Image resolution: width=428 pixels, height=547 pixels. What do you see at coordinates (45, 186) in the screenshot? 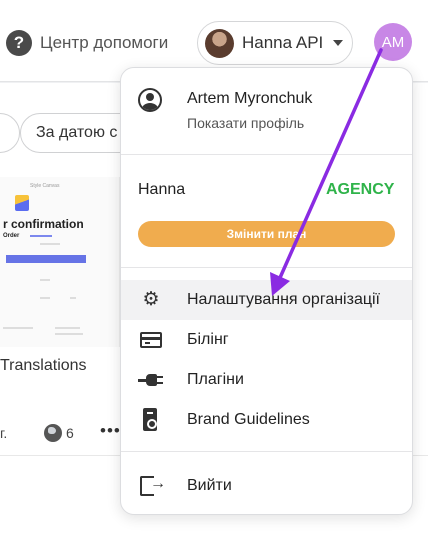
I see `thumbnail-brand: Style Canvas` at bounding box center [45, 186].